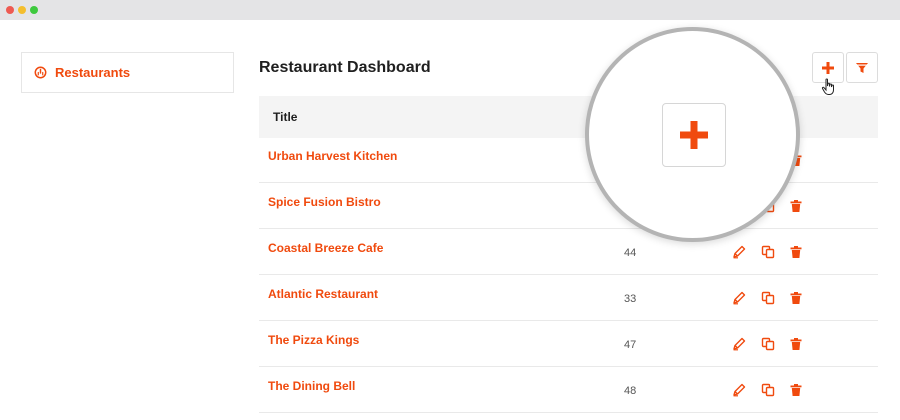 This screenshot has height=420, width=900. I want to click on row-value: 44, so click(630, 253).